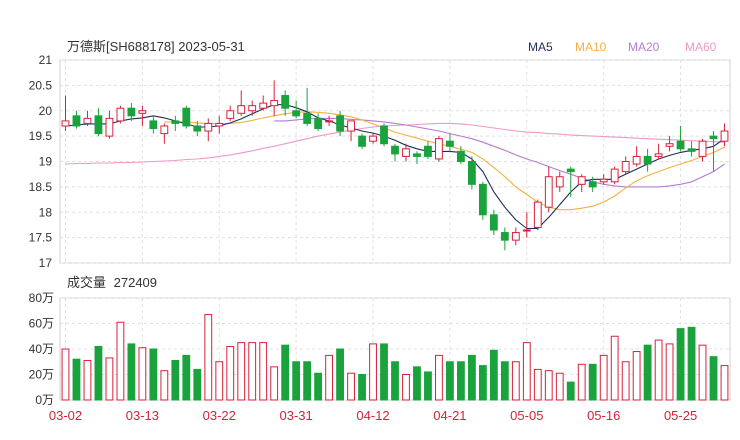 The width and height of the screenshot is (740, 440). I want to click on legend-ma60: MA60, so click(701, 47).